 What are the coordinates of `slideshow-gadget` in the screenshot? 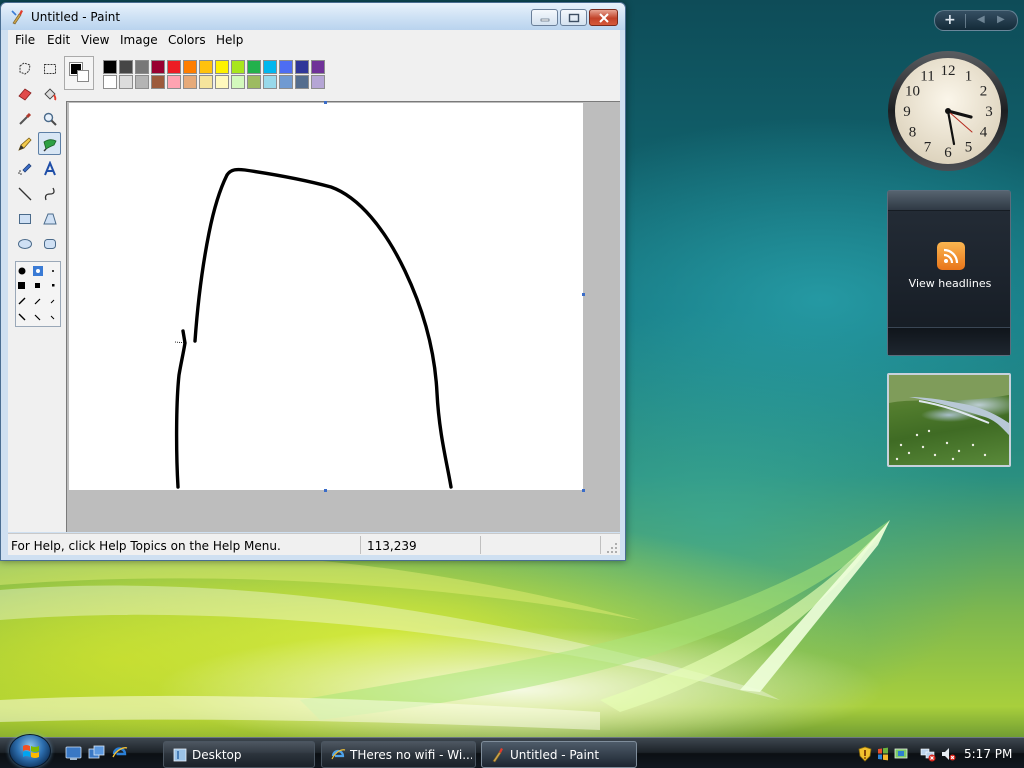 It's located at (949, 420).